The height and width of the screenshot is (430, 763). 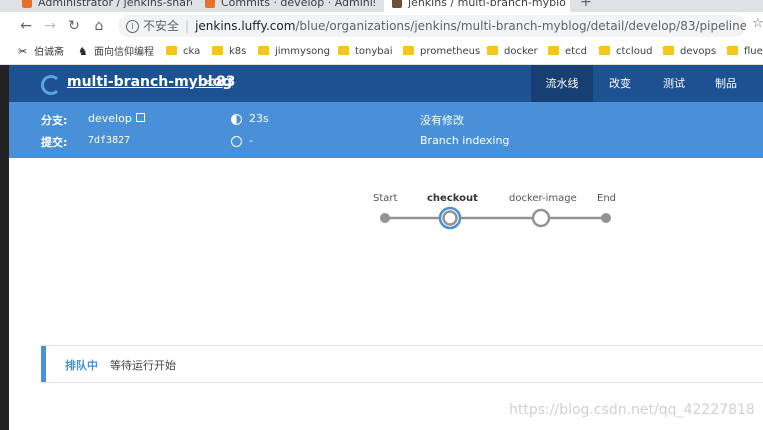 I want to click on bookmark-item: ctcloud, so click(x=626, y=52).